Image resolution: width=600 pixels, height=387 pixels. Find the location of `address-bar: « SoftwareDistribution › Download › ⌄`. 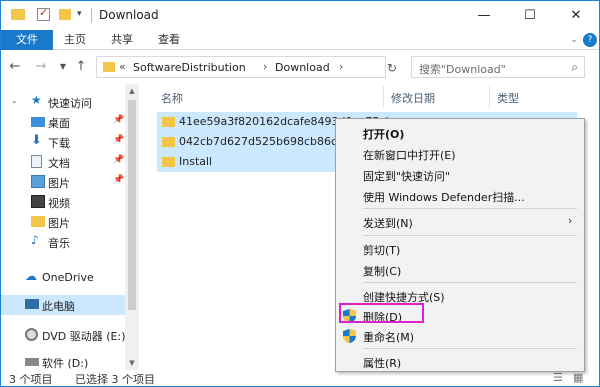

address-bar: « SoftwareDistribution › Download › ⌄ is located at coordinates (283, 67).